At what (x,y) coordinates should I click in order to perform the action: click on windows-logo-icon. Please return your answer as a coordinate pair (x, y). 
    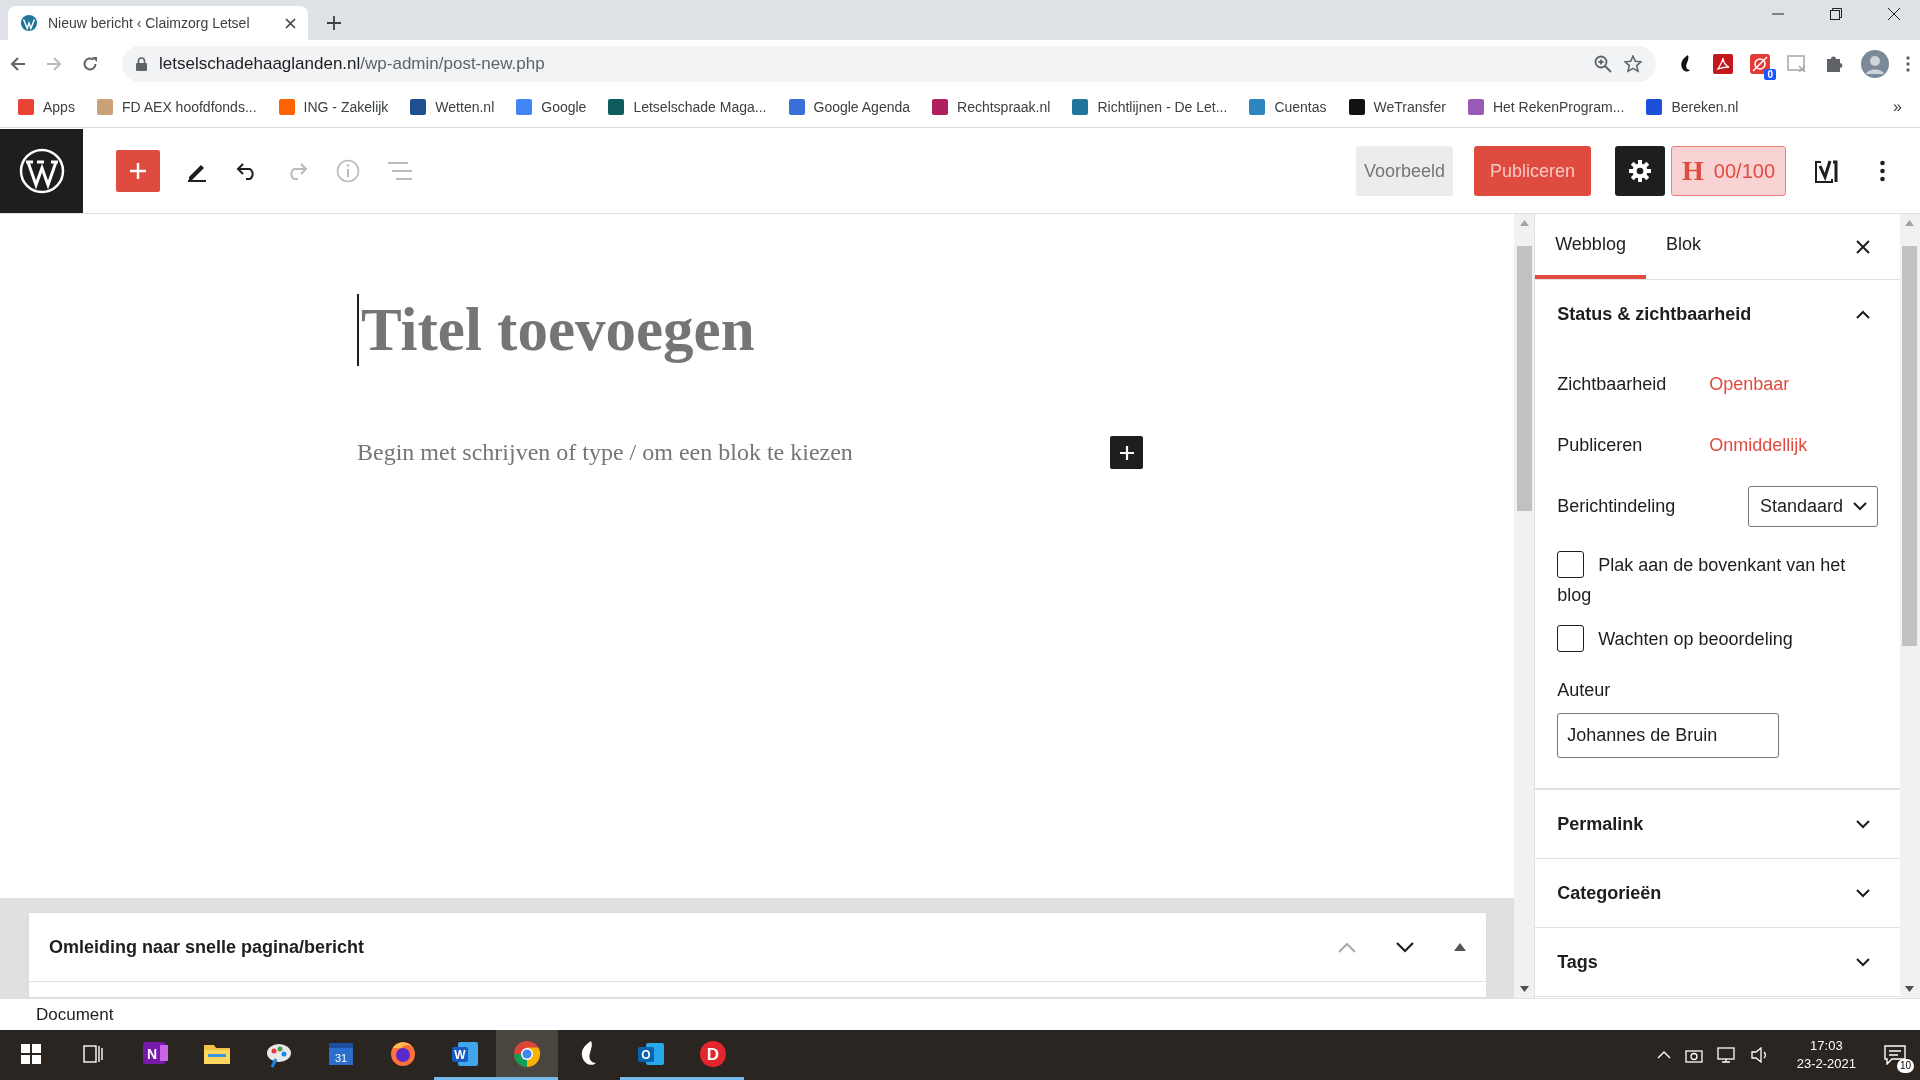
    Looking at the image, I should click on (31, 1053).